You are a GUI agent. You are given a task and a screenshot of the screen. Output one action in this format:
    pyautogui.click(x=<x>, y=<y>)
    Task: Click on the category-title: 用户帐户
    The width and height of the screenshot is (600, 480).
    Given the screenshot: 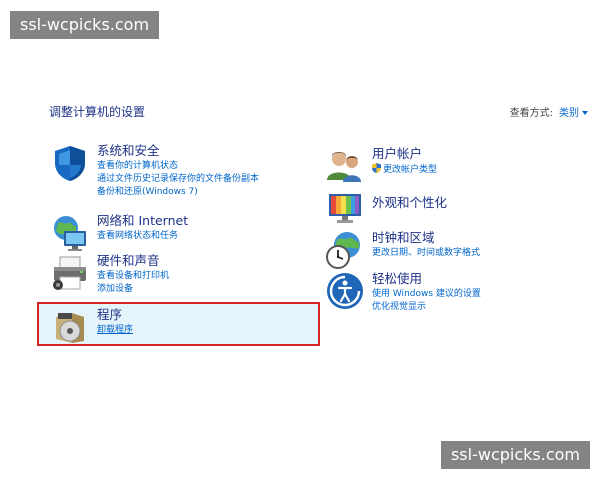 What is the action you would take?
    pyautogui.click(x=404, y=154)
    